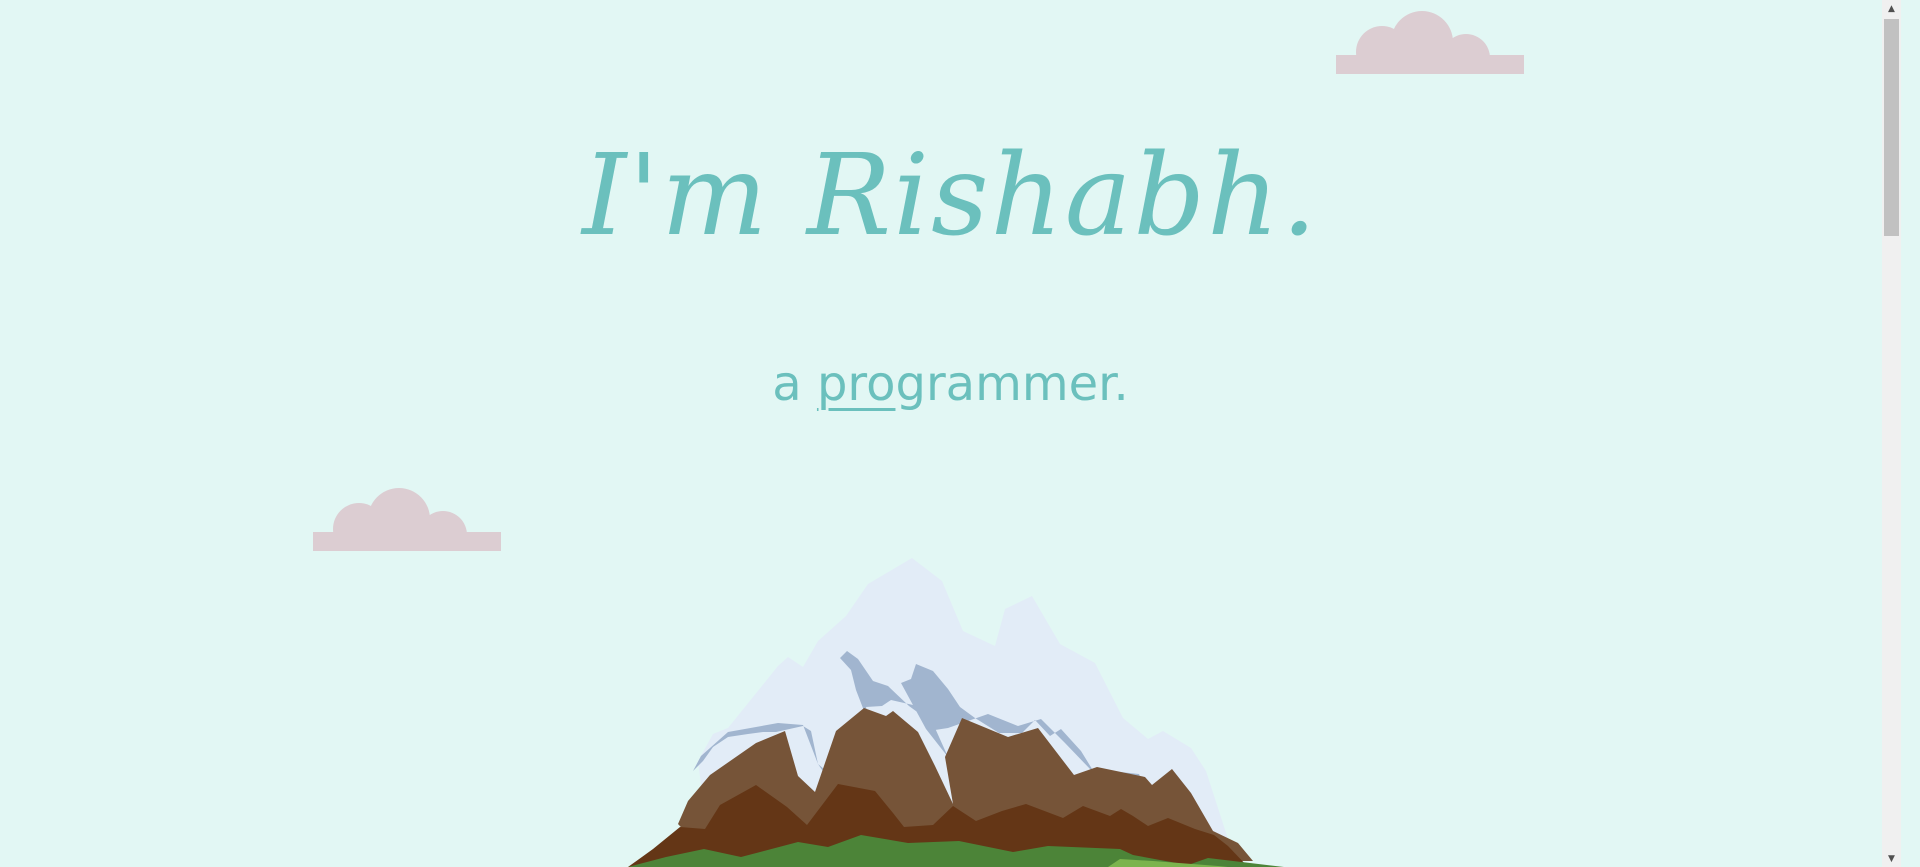 The height and width of the screenshot is (867, 1920). I want to click on scroll-down-icon: ▼, so click(1891, 858).